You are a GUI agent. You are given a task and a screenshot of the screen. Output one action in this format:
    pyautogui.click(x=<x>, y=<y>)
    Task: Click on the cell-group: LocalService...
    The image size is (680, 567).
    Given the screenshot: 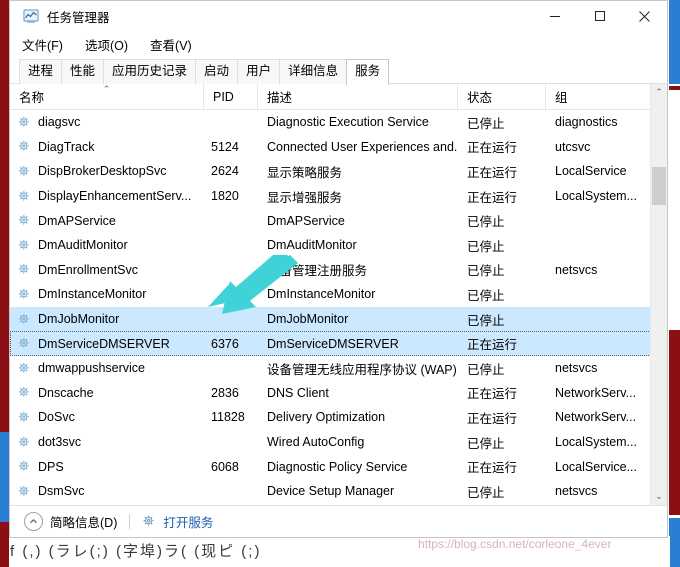 What is the action you would take?
    pyautogui.click(x=596, y=466)
    